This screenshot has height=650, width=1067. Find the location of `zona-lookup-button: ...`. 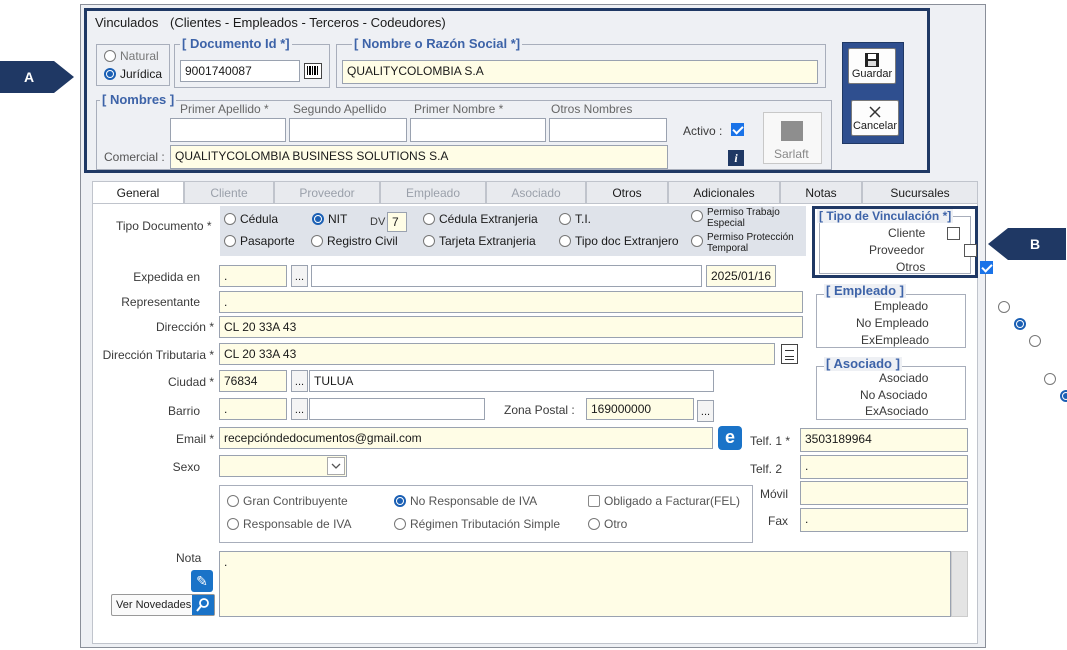

zona-lookup-button: ... is located at coordinates (705, 411).